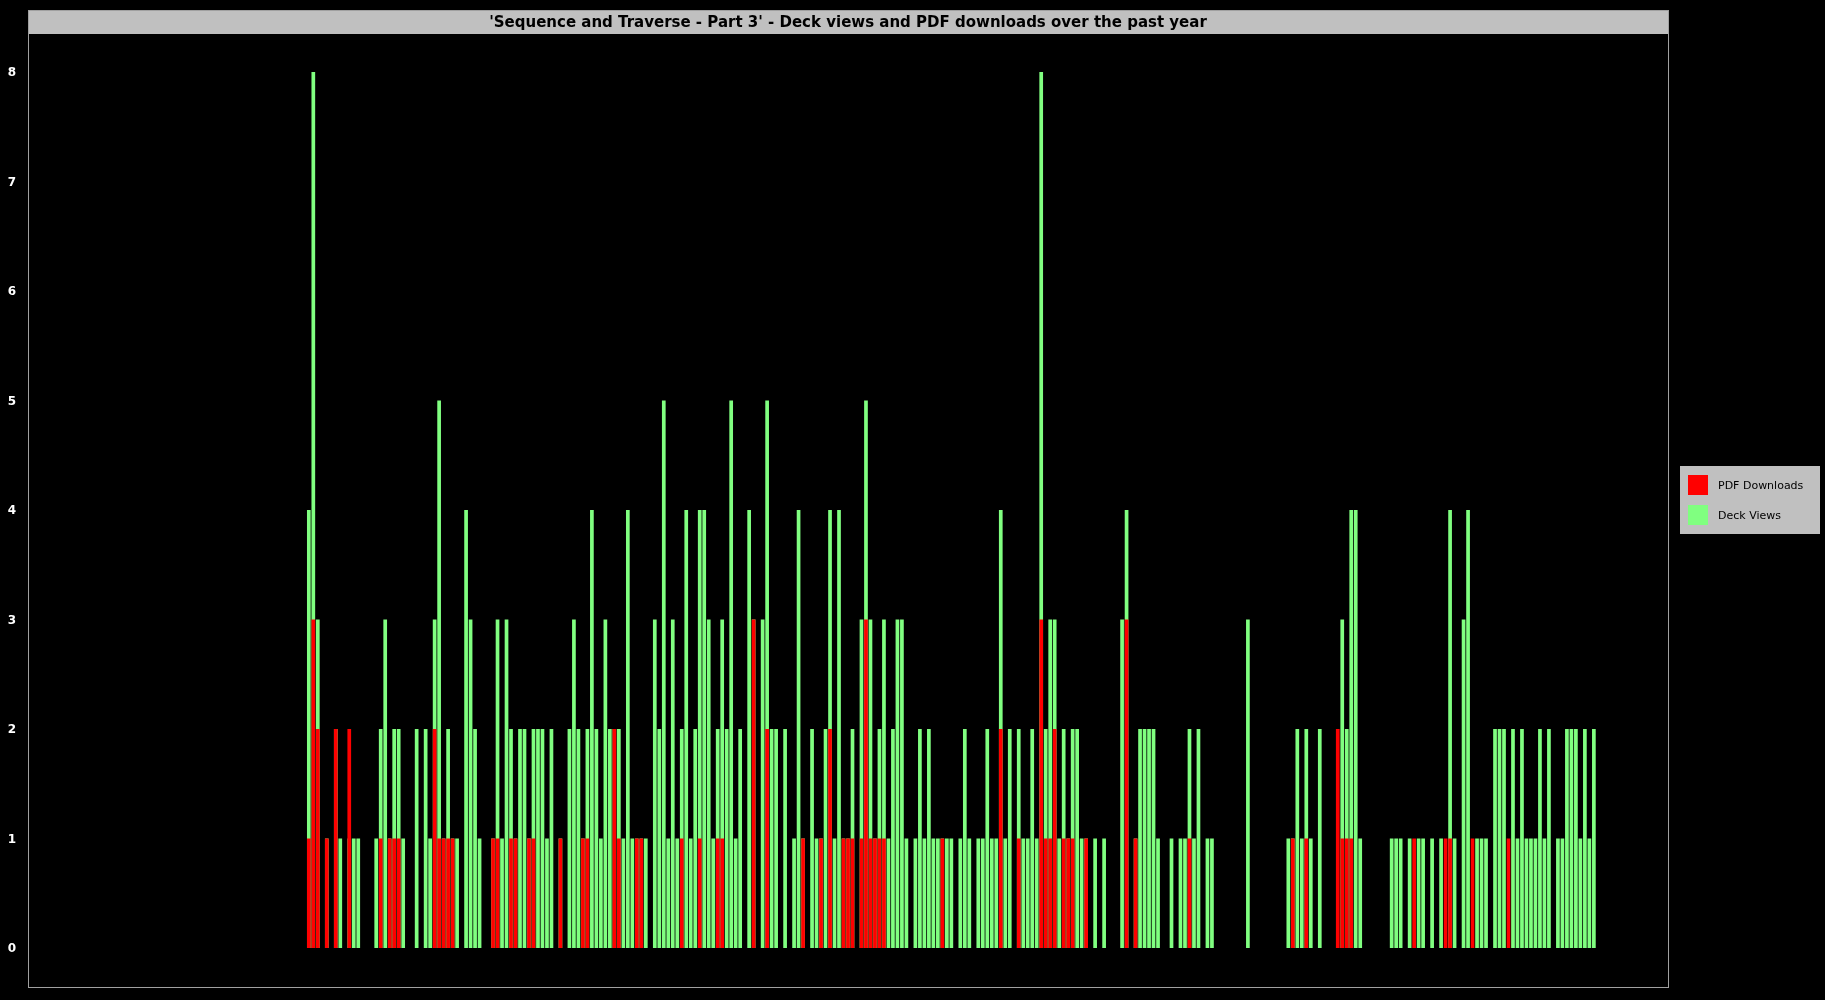 The image size is (1825, 1000). What do you see at coordinates (11, 838) in the screenshot?
I see `axis-tick-label: 1` at bounding box center [11, 838].